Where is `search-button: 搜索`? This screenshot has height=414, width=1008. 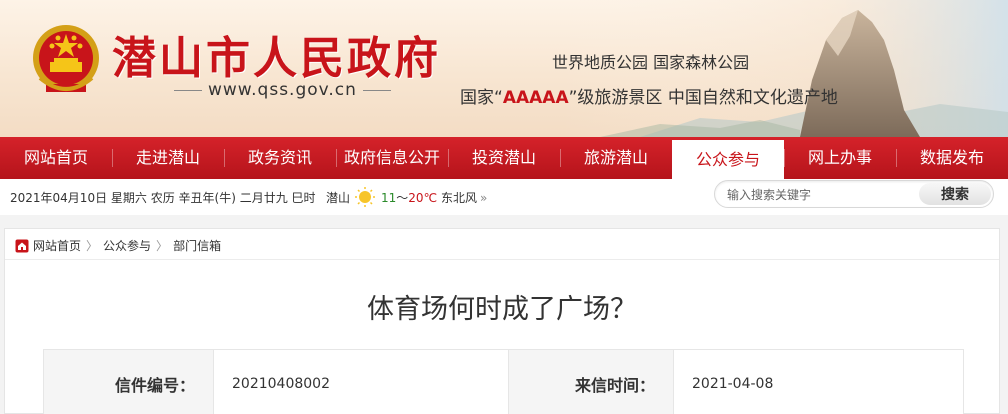 search-button: 搜索 is located at coordinates (955, 194).